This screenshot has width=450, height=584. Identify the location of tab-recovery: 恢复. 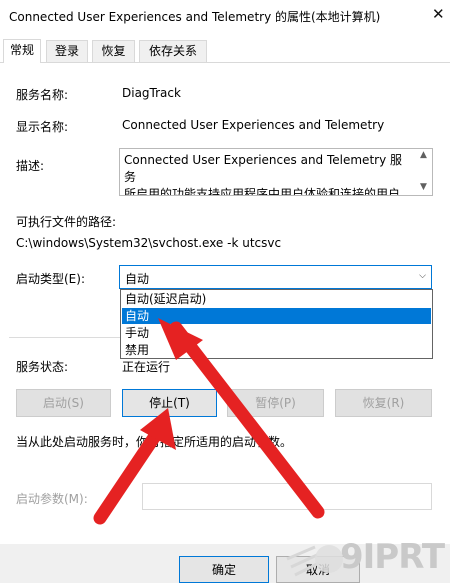
(113, 51).